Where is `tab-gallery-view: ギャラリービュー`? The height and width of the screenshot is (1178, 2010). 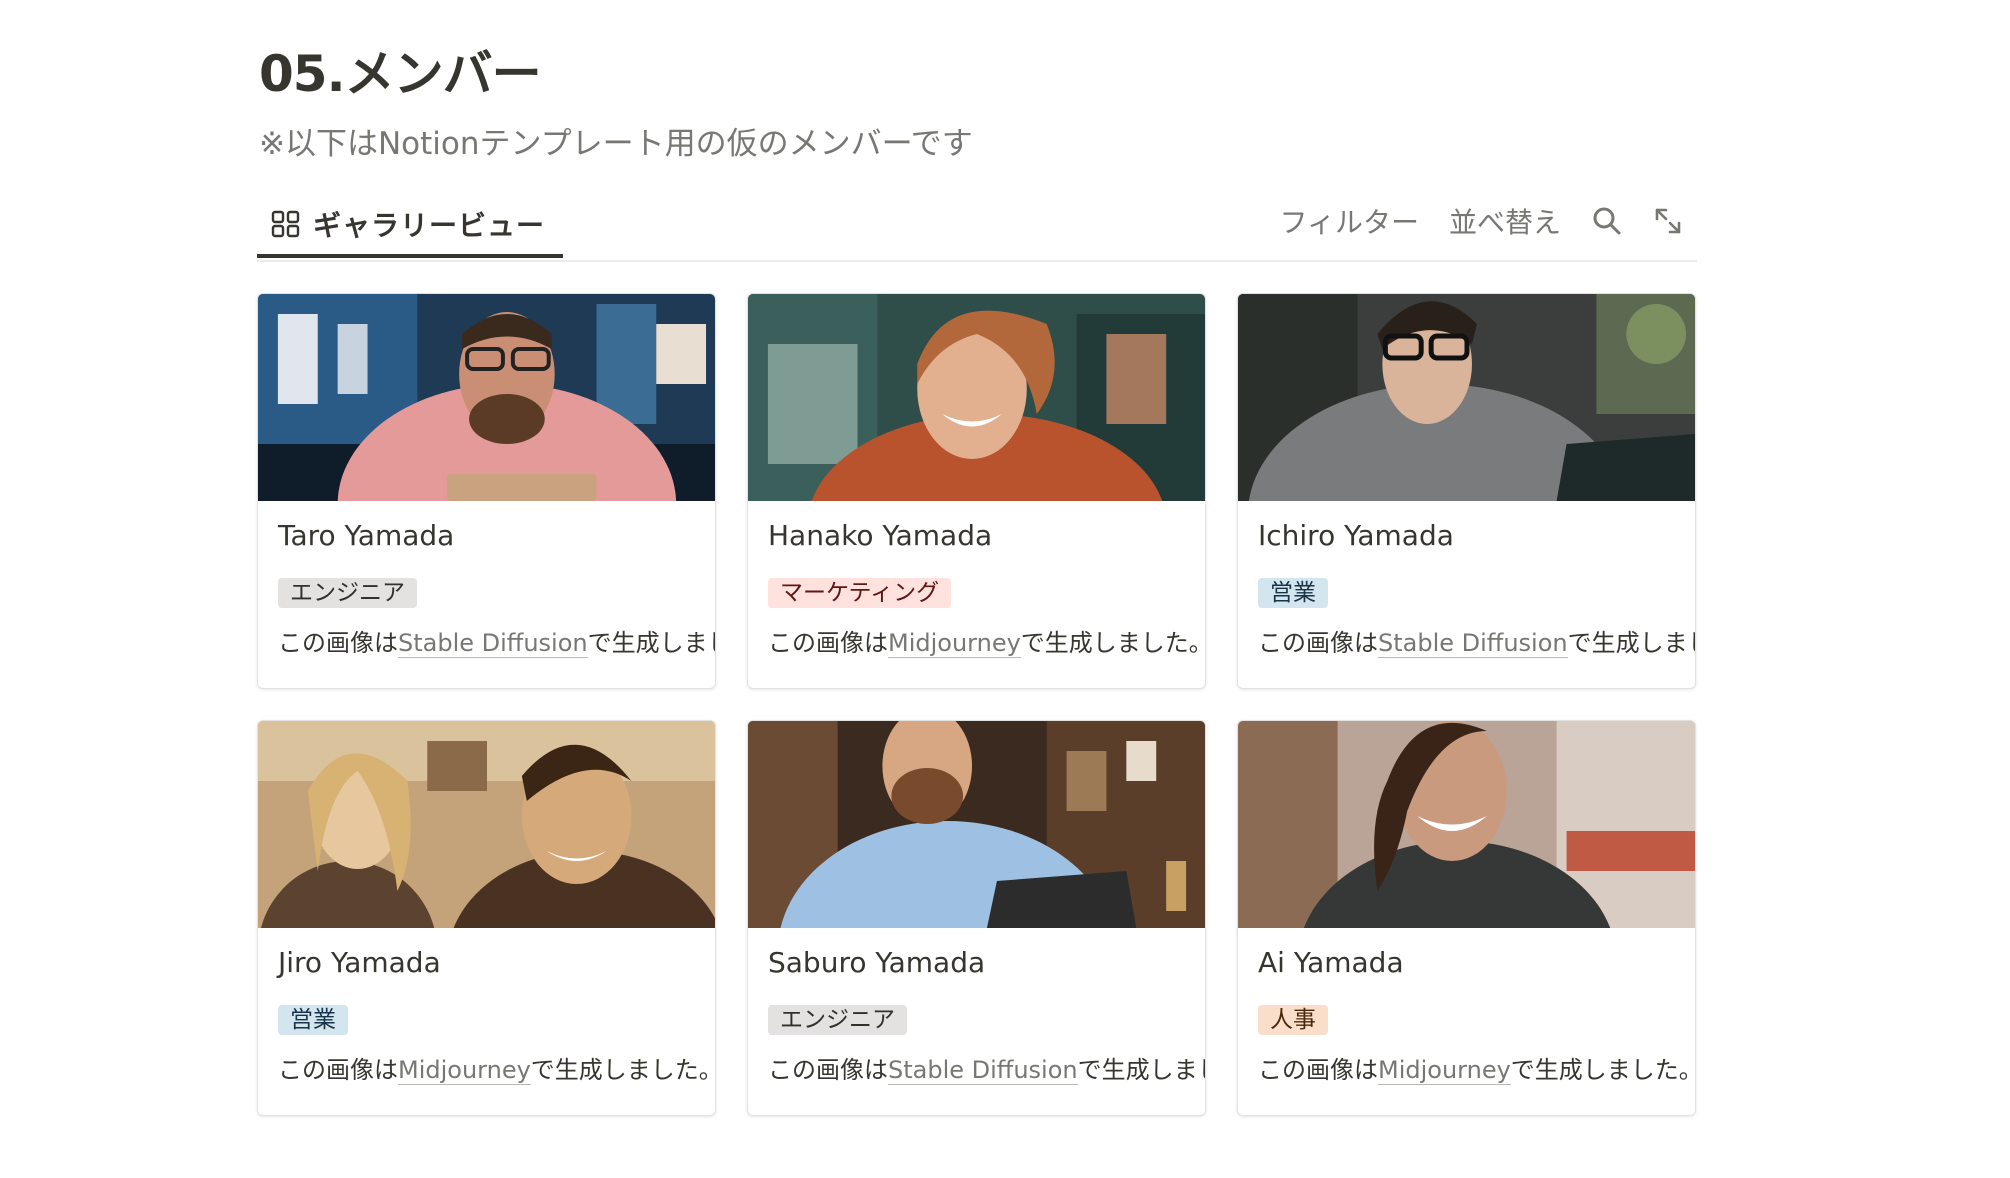 tab-gallery-view: ギャラリービュー is located at coordinates (410, 226).